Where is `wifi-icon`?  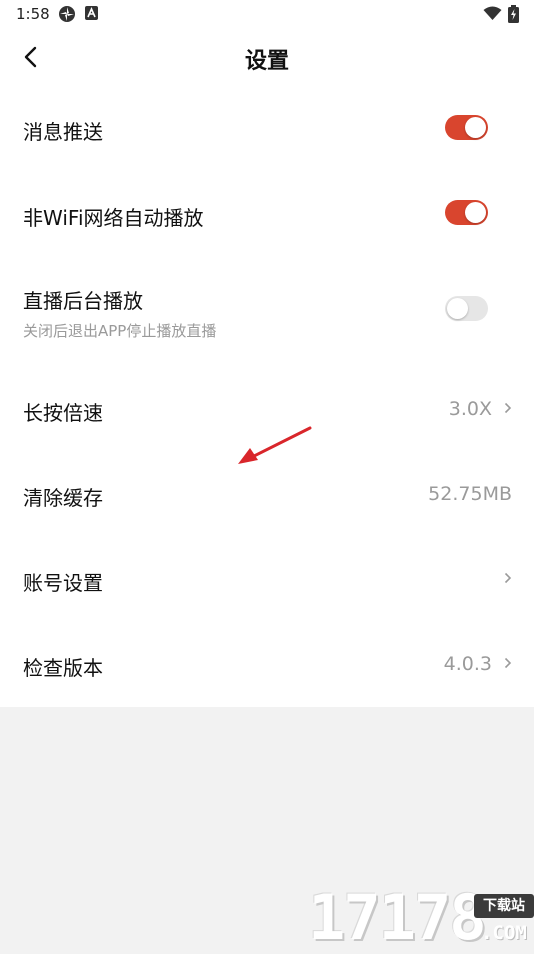
wifi-icon is located at coordinates (492, 13).